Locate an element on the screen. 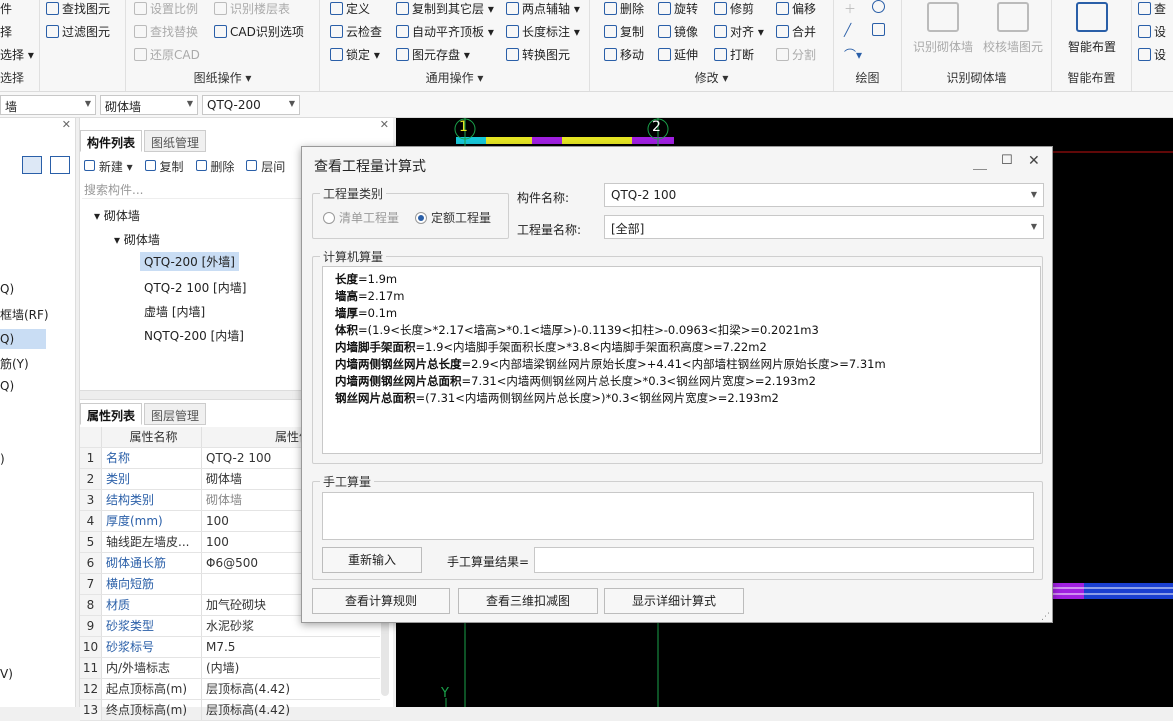  table-row: 13 终点顶标高(m) 层顶标高(4.42) is located at coordinates (230, 710).